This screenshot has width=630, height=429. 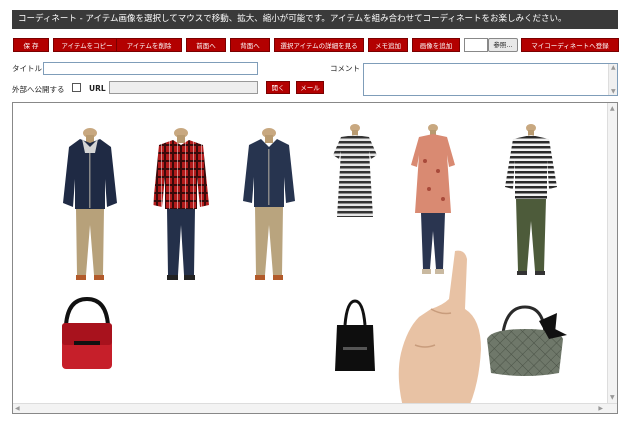 I want to click on red-plaid-shirt-outfit, so click(x=181, y=206).